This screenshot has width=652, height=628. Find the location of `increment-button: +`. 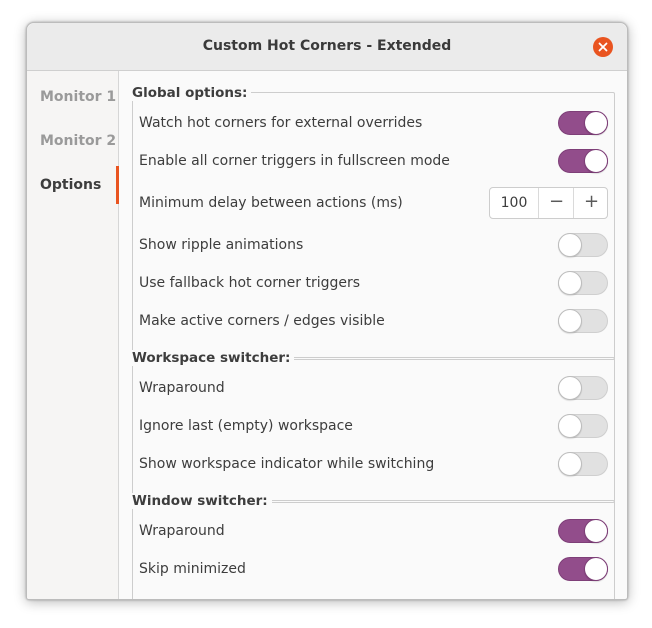

increment-button: + is located at coordinates (591, 203).